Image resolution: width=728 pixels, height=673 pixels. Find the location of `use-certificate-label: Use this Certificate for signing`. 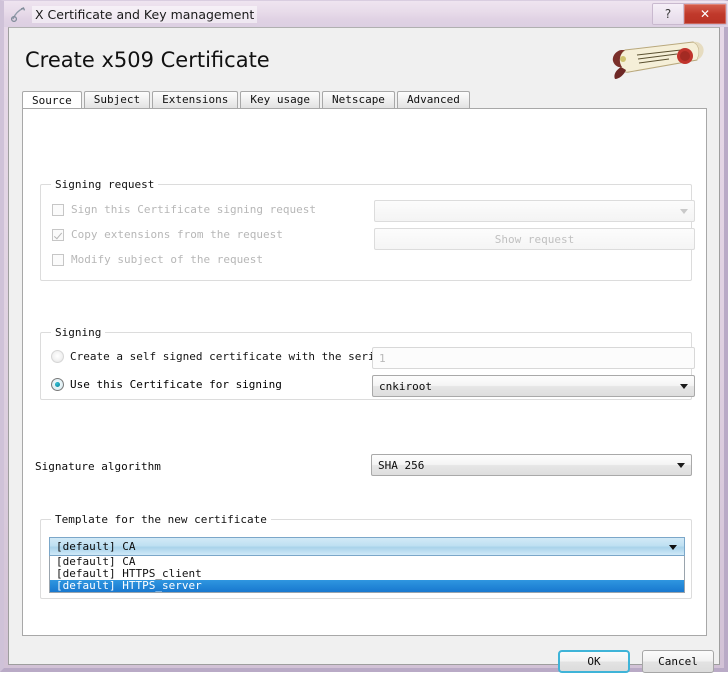

use-certificate-label: Use this Certificate for signing is located at coordinates (176, 384).